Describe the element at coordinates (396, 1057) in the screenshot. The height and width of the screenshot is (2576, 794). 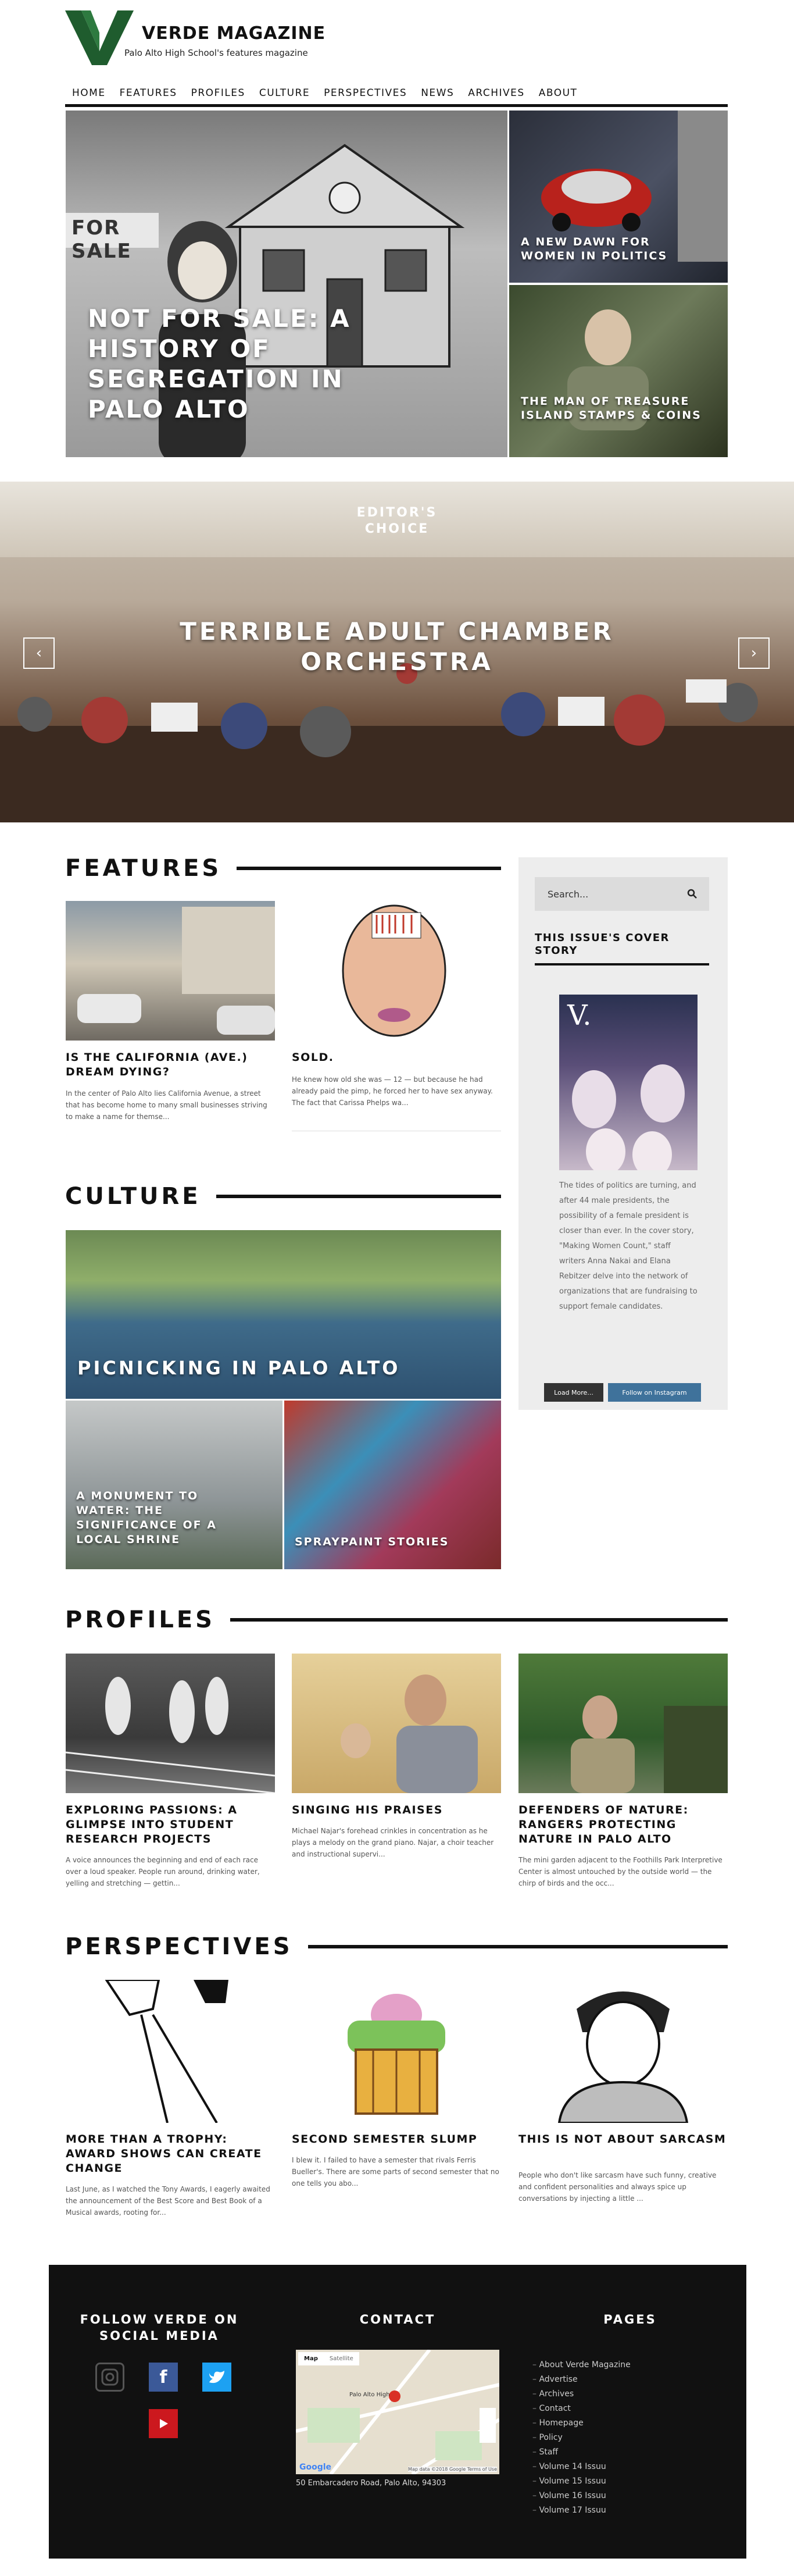
I see `feature-title-2: SOLD.` at that location.